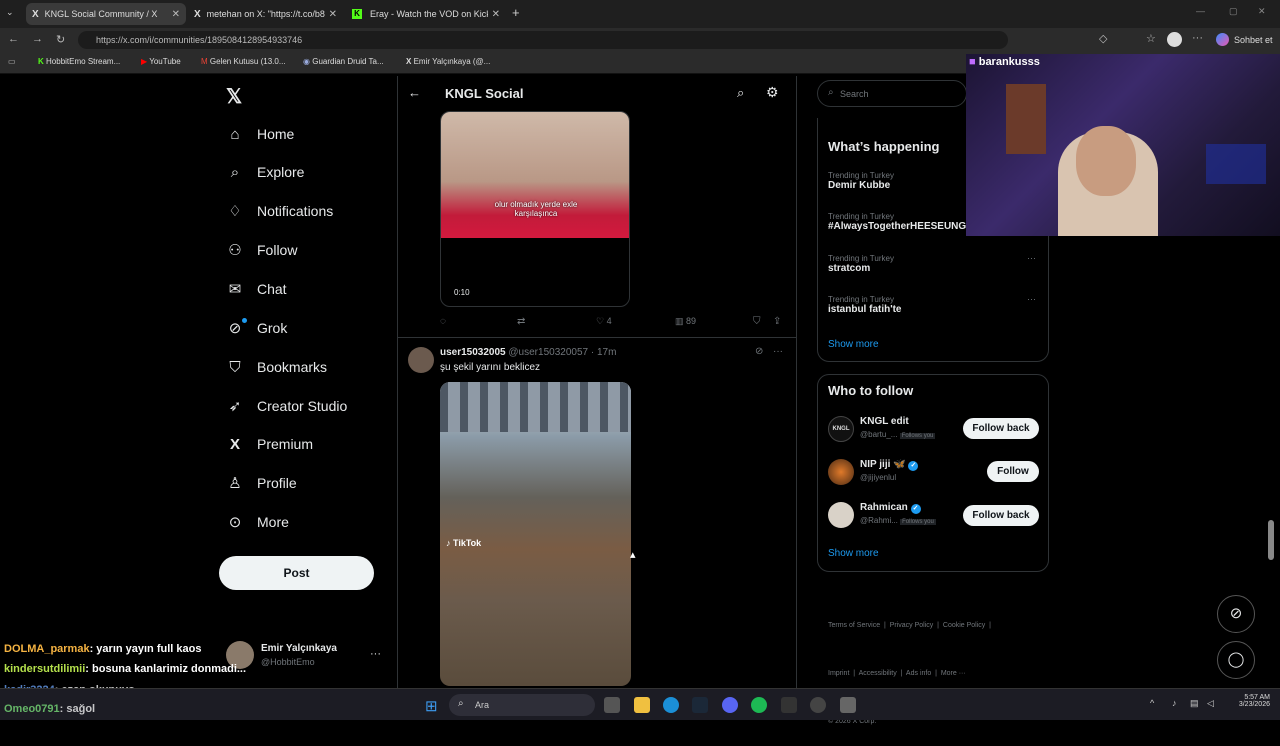 This screenshot has width=1280, height=746. What do you see at coordinates (1103, 38) in the screenshot?
I see `extensions-icon: ◇` at bounding box center [1103, 38].